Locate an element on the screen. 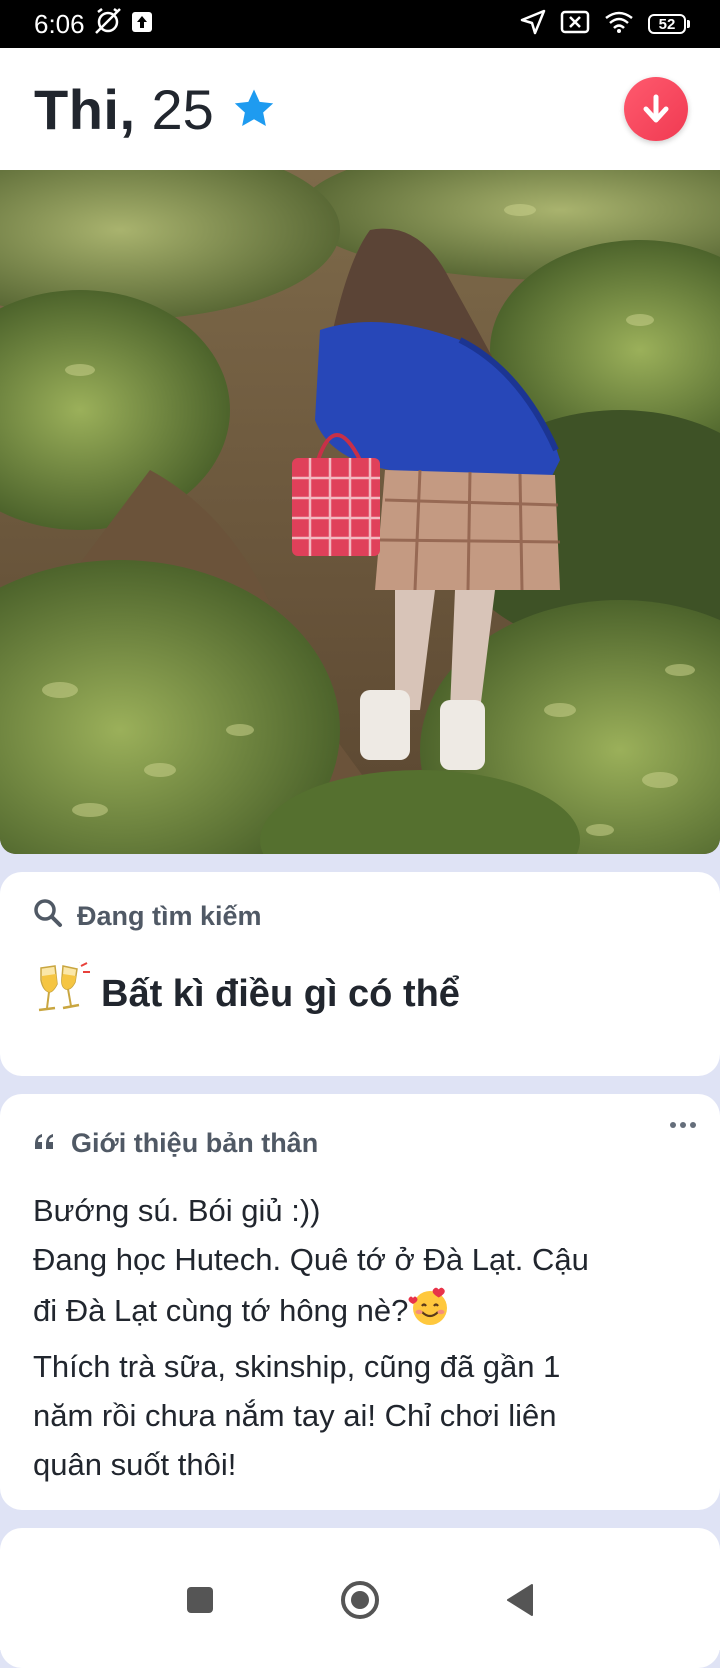 This screenshot has width=720, height=1668. sim-off-icon is located at coordinates (575, 24).